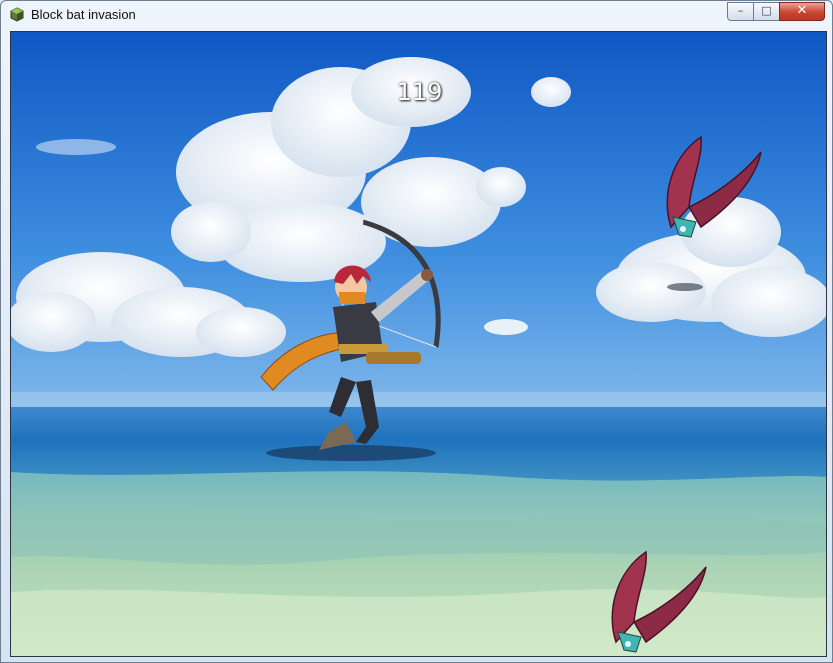  What do you see at coordinates (416, 15) in the screenshot?
I see `title-bar: Block bat invasion – □ ✕` at bounding box center [416, 15].